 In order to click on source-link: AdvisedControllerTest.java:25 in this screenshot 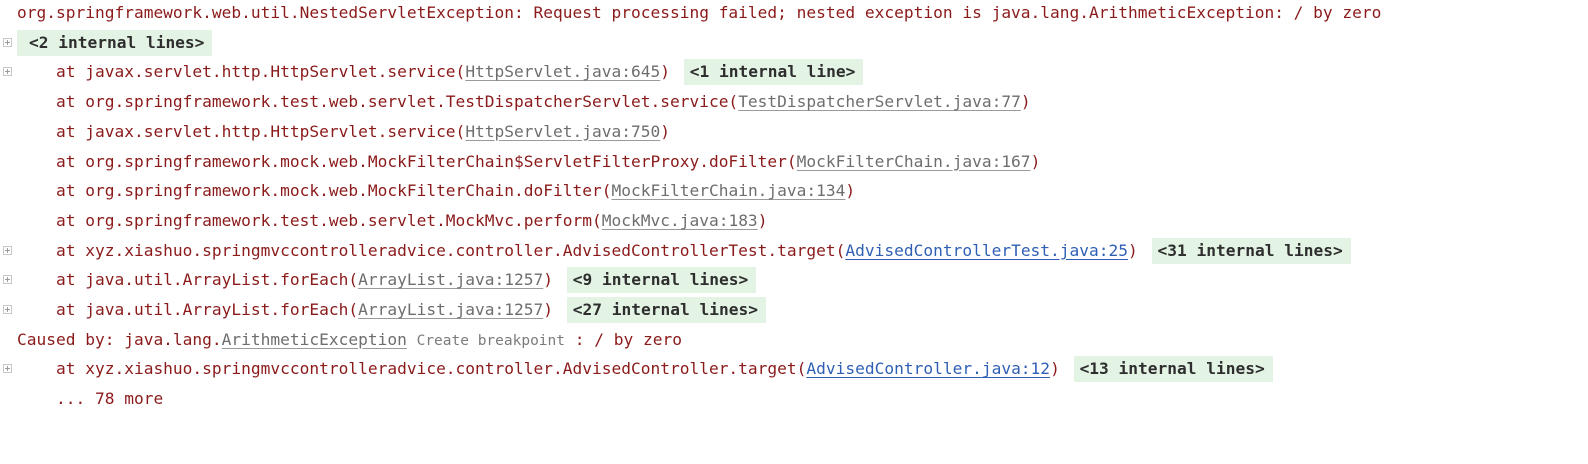, I will do `click(986, 250)`.